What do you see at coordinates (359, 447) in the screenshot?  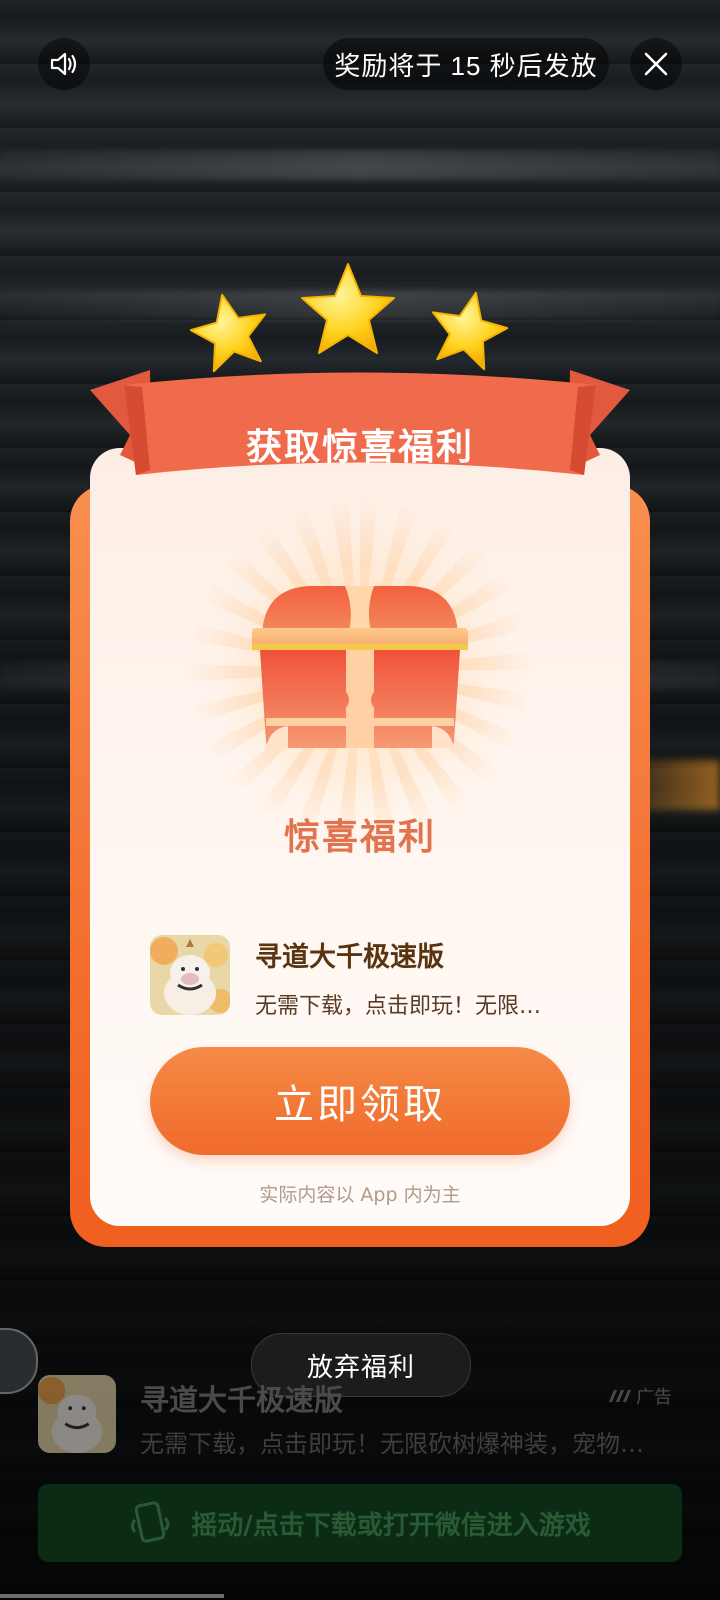 I see `ribbon-title: 获取惊喜福利` at bounding box center [359, 447].